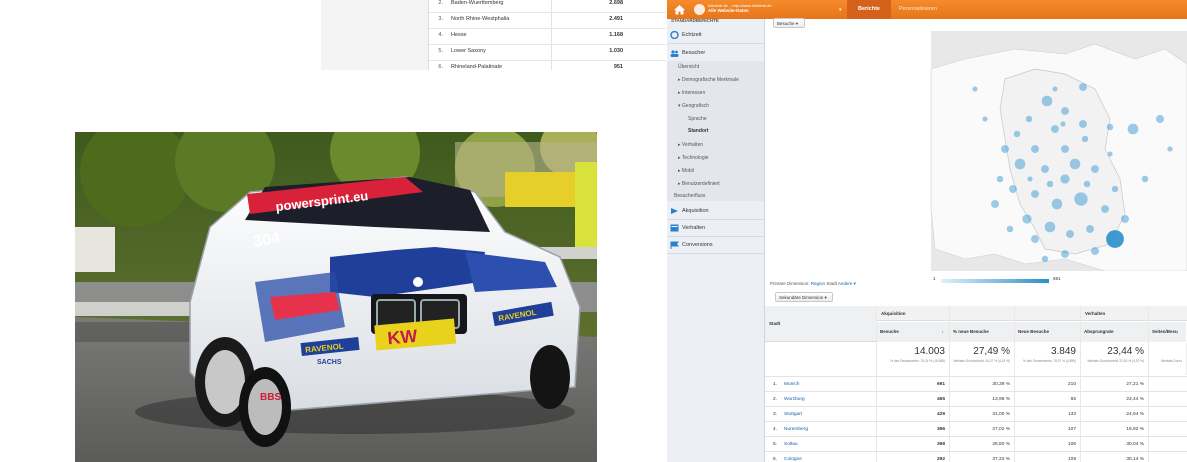 Image resolution: width=1187 pixels, height=462 pixels. What do you see at coordinates (976, 456) in the screenshot?
I see `table-row: 6. Cologne 292 37,33 % 109 30,14 %` at bounding box center [976, 456].